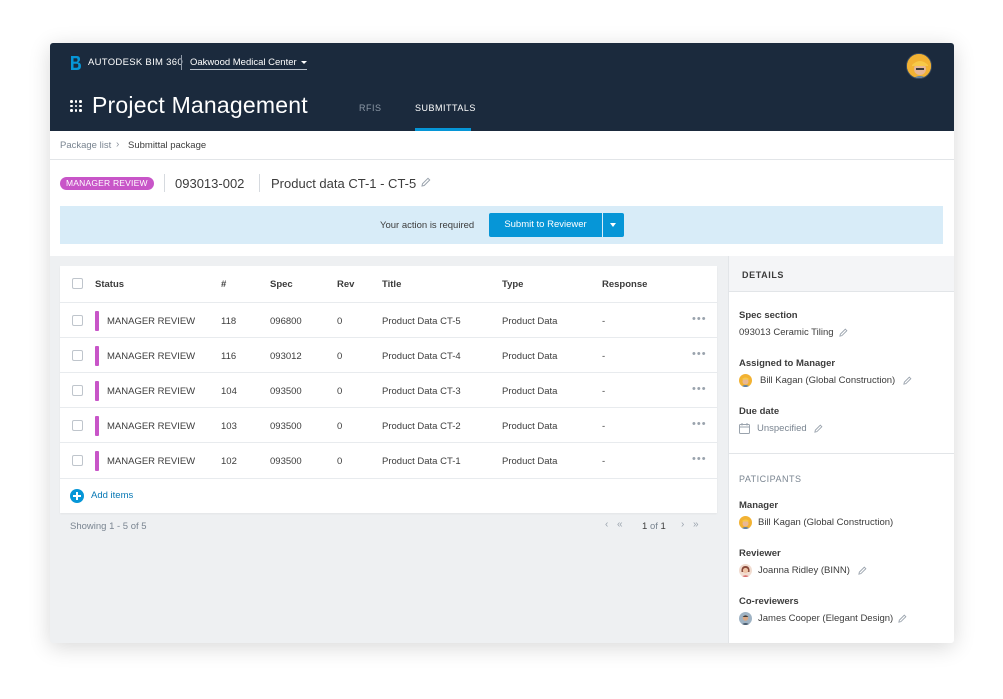 The height and width of the screenshot is (699, 1003). I want to click on column-header-spec: Spec, so click(281, 284).